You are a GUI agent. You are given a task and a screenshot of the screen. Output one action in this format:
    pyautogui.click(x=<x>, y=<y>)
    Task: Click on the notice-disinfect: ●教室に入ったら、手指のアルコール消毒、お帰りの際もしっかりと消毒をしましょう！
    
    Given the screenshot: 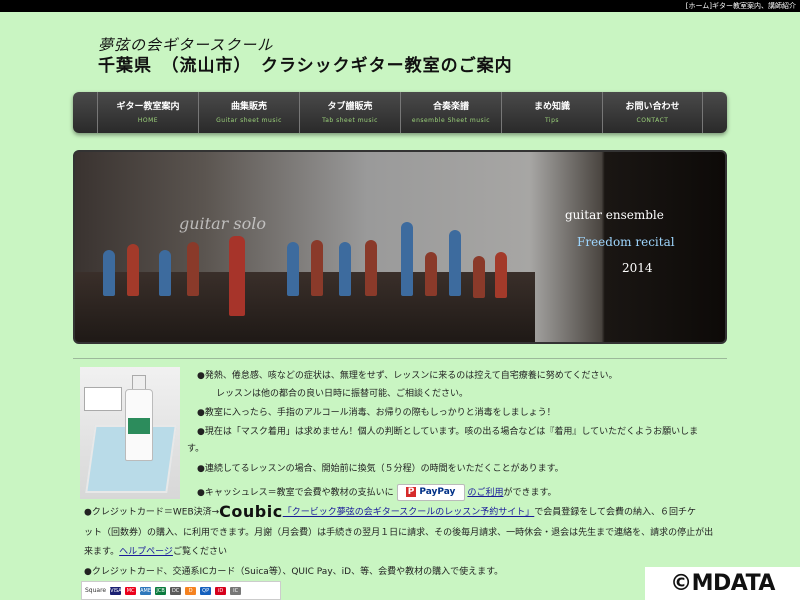 What is the action you would take?
    pyautogui.click(x=376, y=413)
    